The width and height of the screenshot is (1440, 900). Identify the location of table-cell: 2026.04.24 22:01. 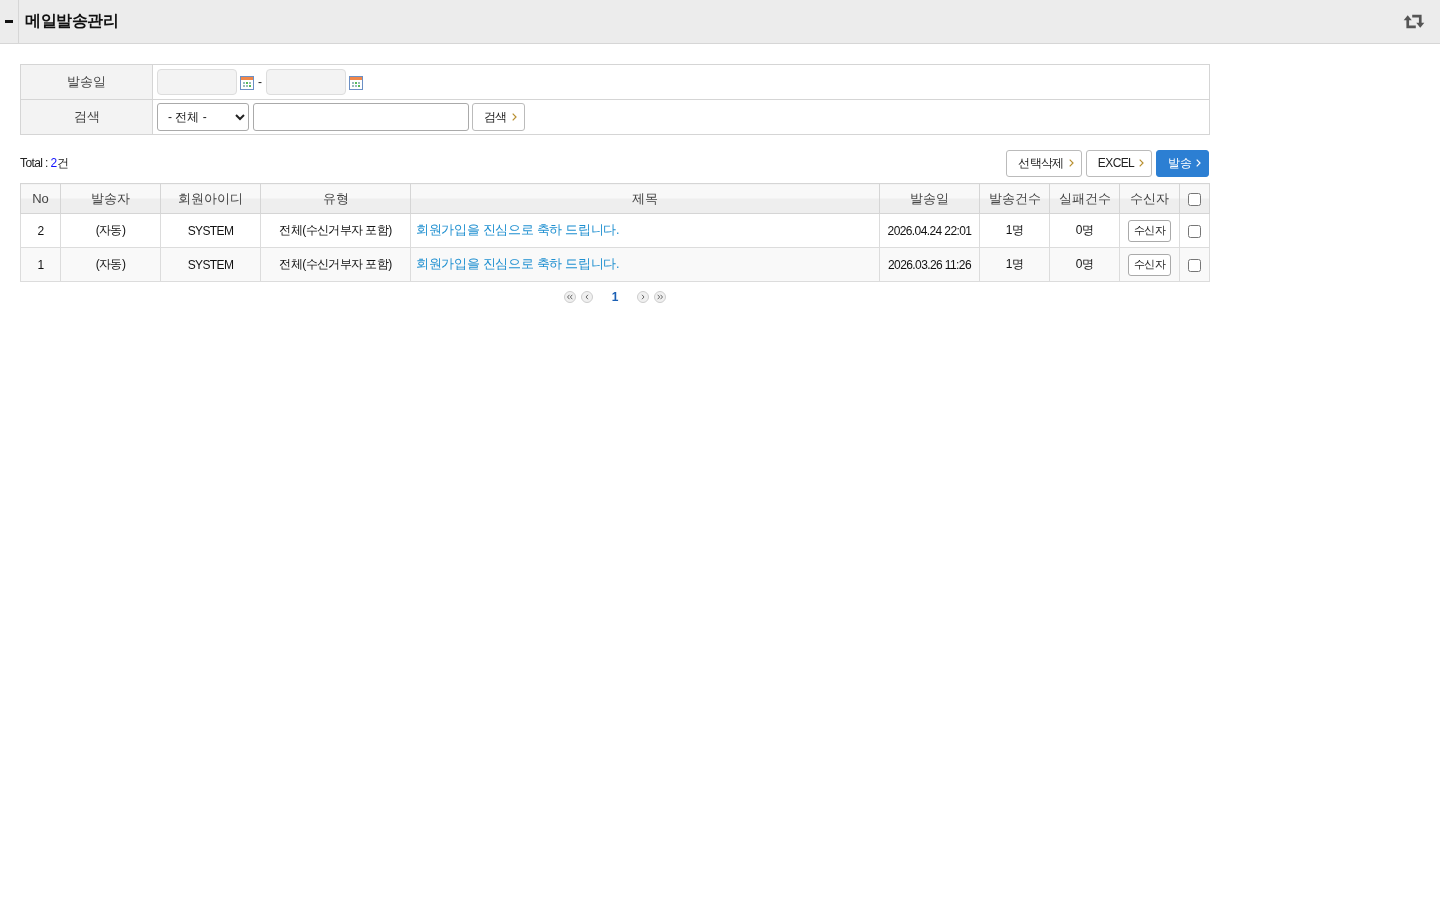
(929, 230).